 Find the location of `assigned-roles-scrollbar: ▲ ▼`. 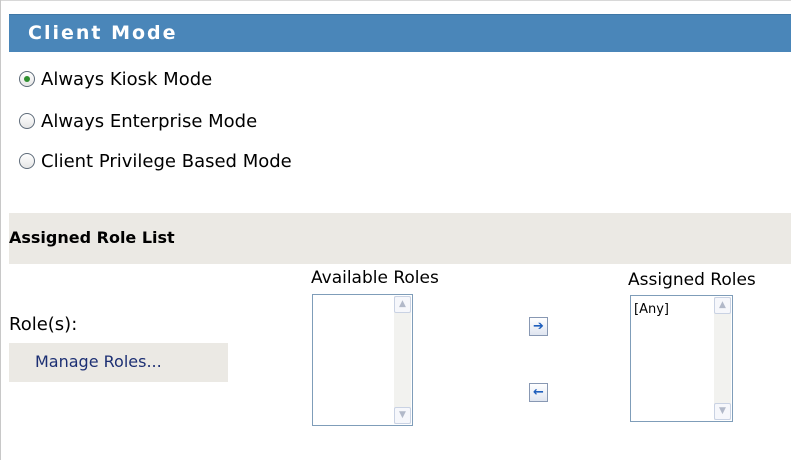

assigned-roles-scrollbar: ▲ ▼ is located at coordinates (722, 358).